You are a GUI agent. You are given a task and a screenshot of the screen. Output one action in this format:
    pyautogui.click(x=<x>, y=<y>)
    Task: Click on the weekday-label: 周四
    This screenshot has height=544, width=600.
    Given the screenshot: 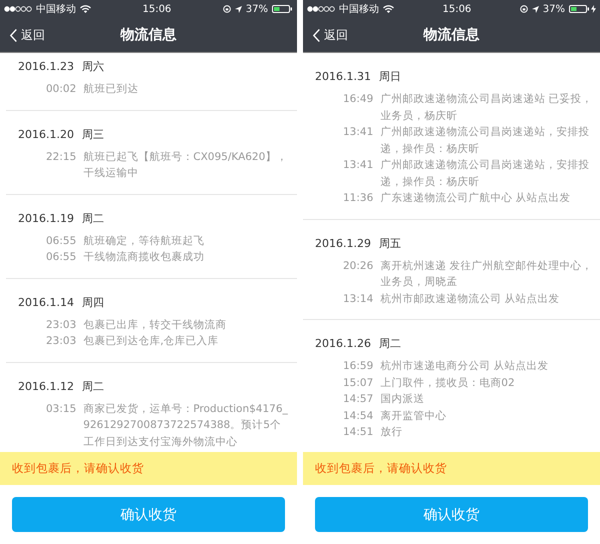 What is the action you would take?
    pyautogui.click(x=93, y=302)
    